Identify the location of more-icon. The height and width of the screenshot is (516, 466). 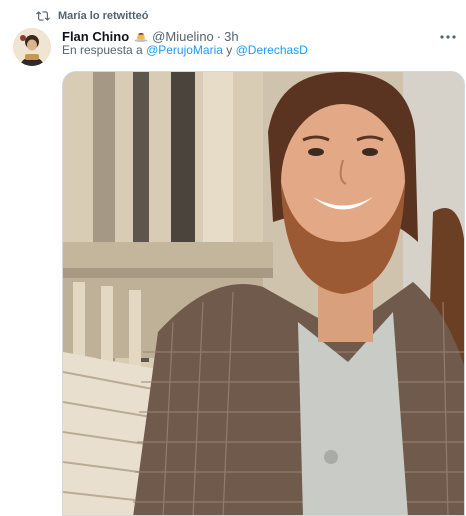
(448, 35).